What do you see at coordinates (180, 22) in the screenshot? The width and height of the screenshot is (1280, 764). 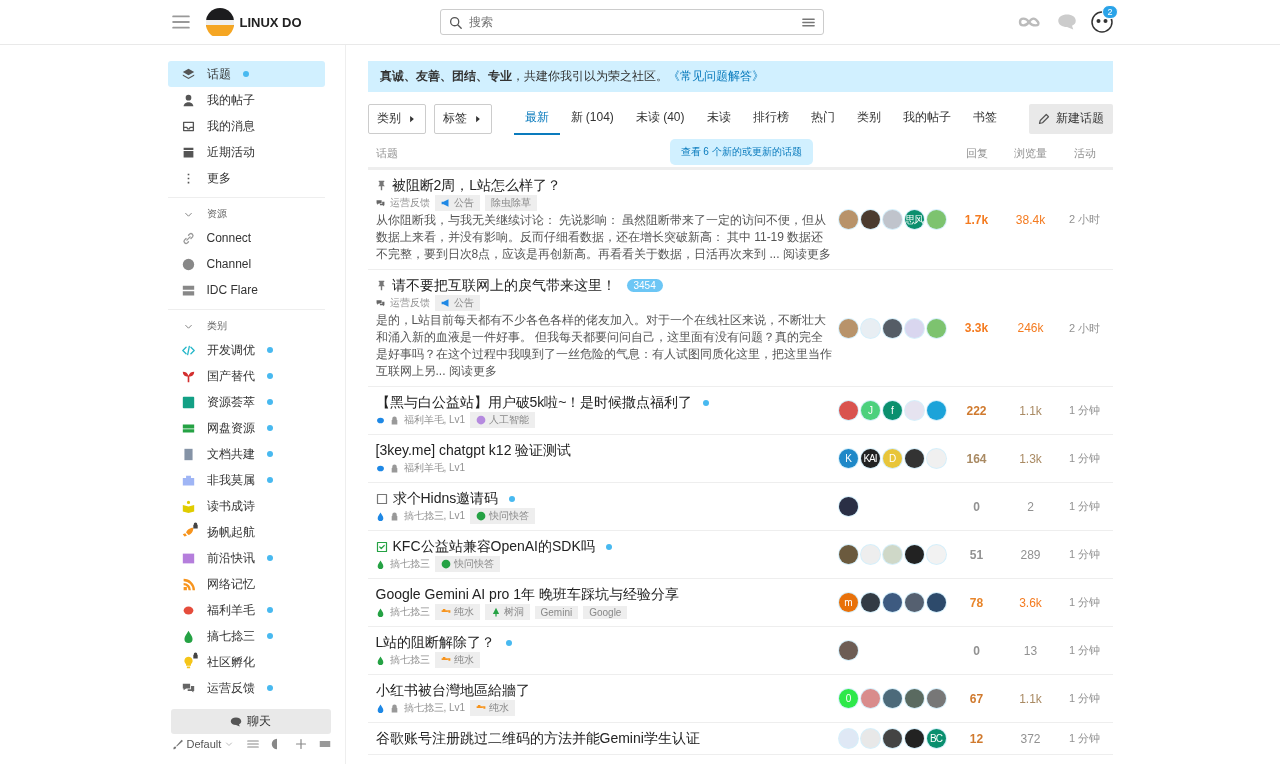 I see `menu-icon` at bounding box center [180, 22].